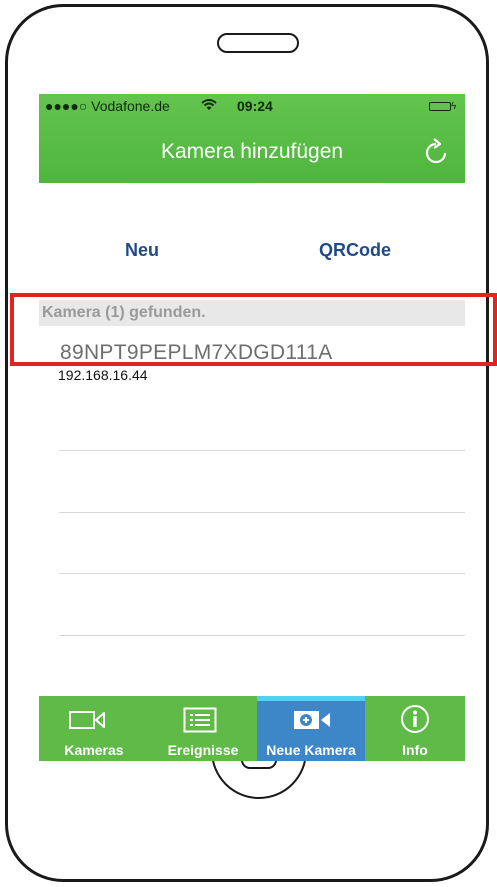 This screenshot has width=497, height=887. I want to click on tab-bar: Kameras Ereignisse Neue Kamera Info, so click(252, 728).